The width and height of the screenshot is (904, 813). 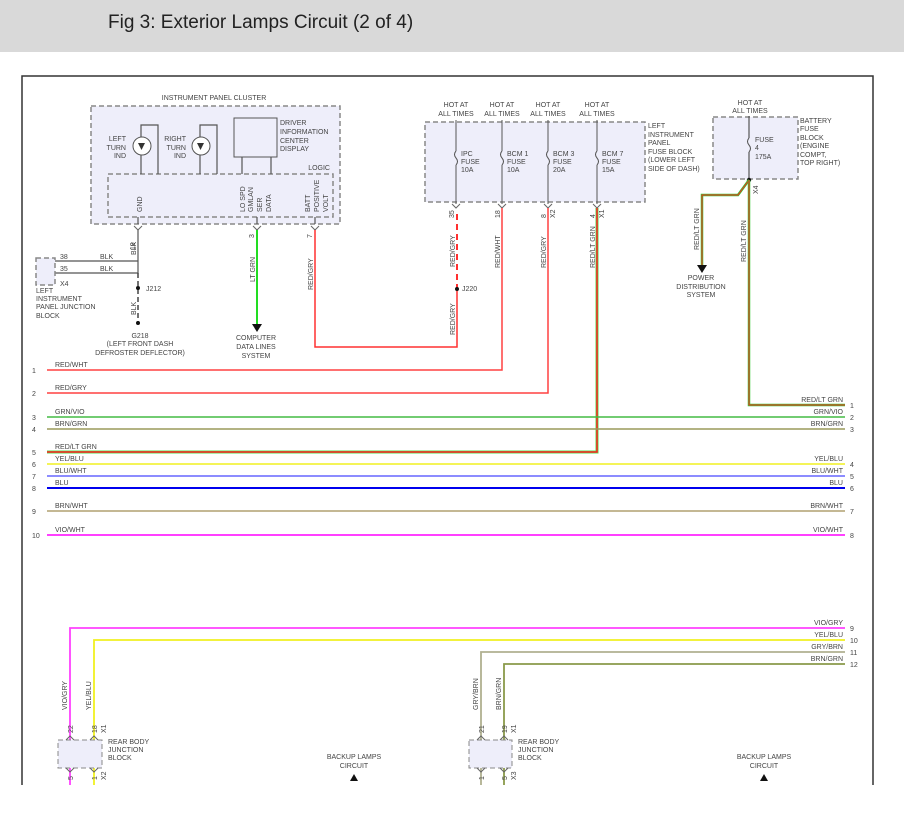 What do you see at coordinates (812, 138) in the screenshot?
I see `battery-block-label: BLOCK` at bounding box center [812, 138].